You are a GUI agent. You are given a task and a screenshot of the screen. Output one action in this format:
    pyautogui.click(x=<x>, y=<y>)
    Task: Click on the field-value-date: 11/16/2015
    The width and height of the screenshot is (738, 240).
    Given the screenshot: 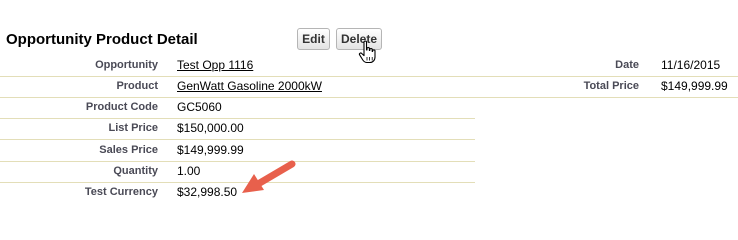 What is the action you would take?
    pyautogui.click(x=691, y=65)
    